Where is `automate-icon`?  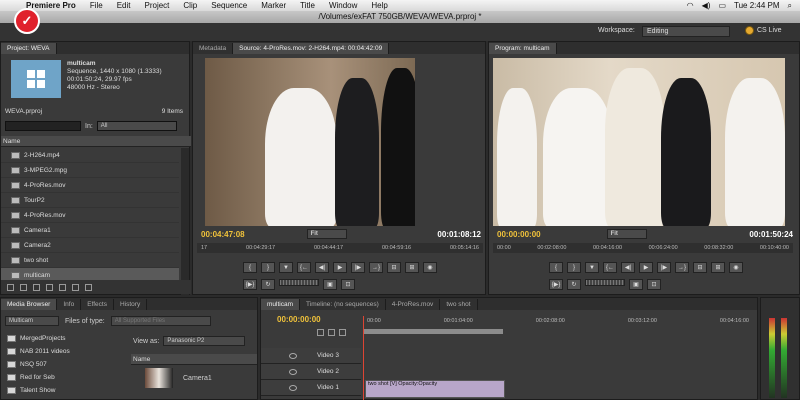
automate-icon is located at coordinates (36, 287).